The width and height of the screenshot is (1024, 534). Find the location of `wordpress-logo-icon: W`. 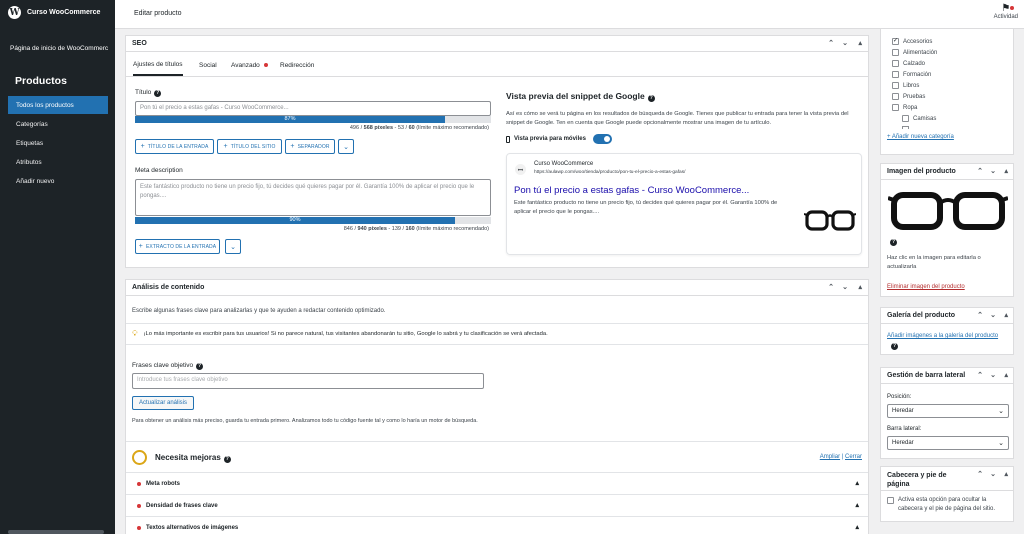

wordpress-logo-icon: W is located at coordinates (14, 12).